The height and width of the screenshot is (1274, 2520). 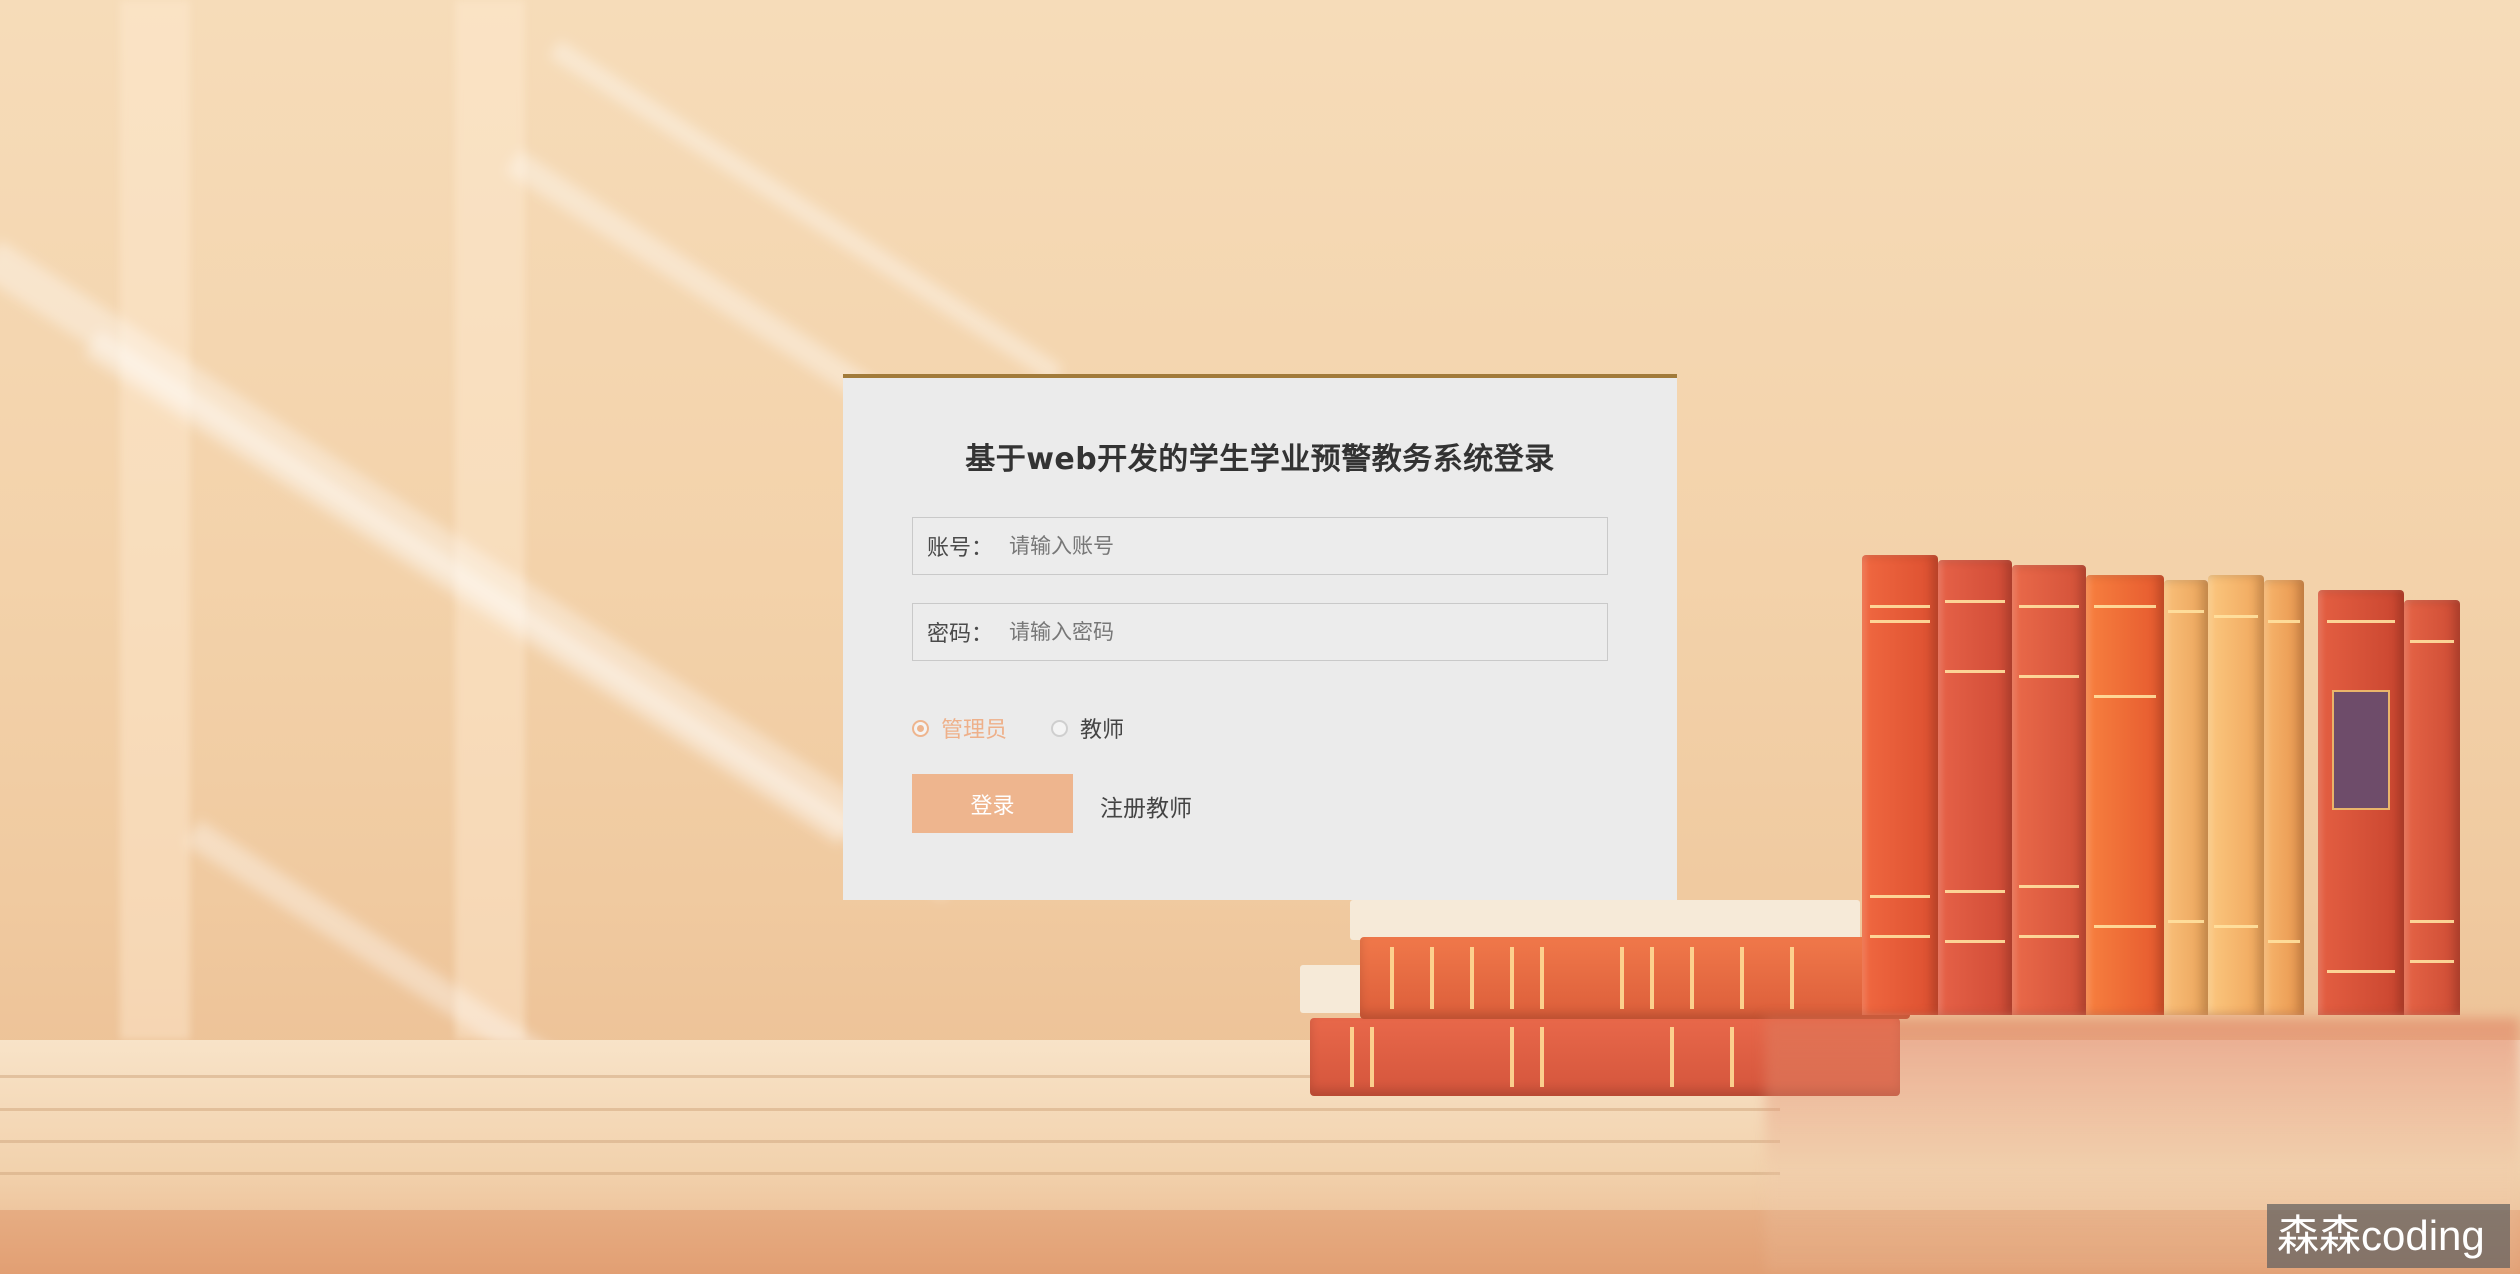 I want to click on password-input, so click(x=1300, y=632).